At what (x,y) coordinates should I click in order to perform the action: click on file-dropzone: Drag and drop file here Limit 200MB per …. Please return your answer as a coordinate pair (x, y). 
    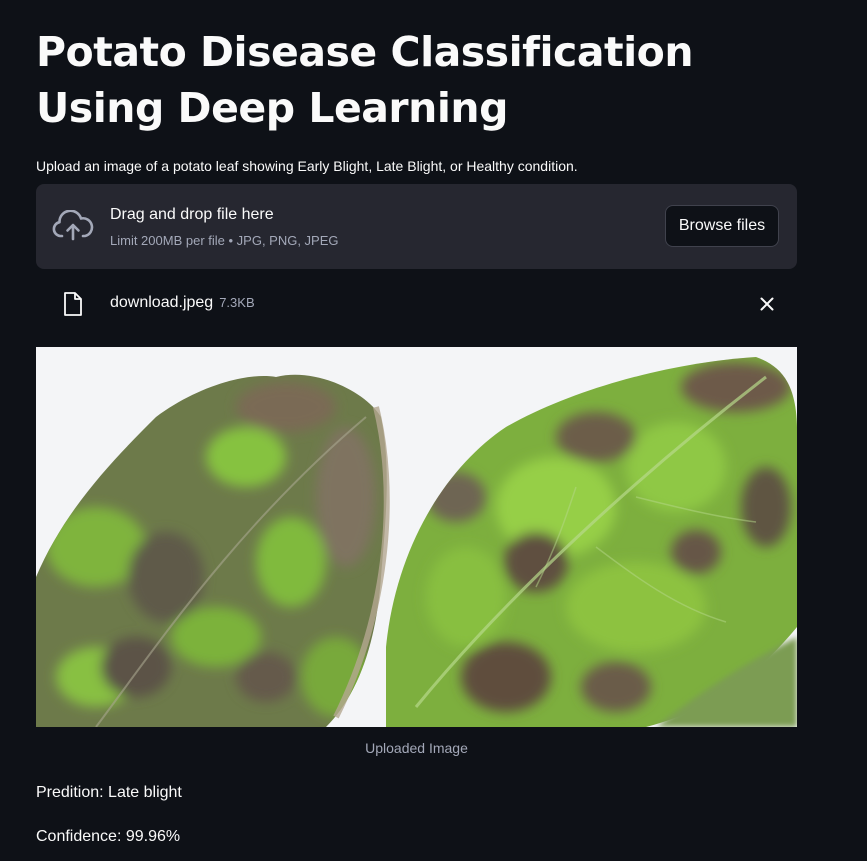
    Looking at the image, I should click on (416, 226).